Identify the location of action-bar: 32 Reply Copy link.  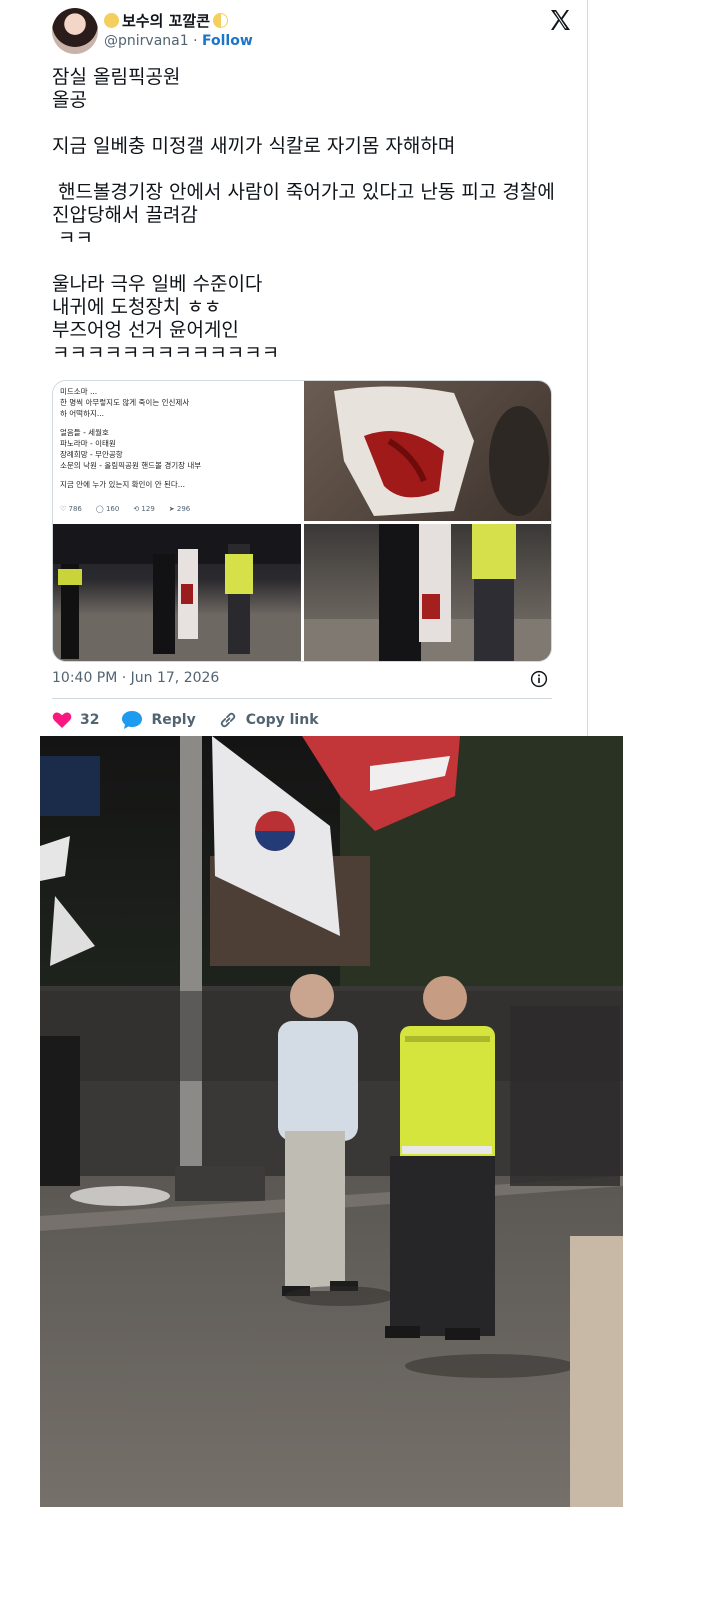
(196, 720).